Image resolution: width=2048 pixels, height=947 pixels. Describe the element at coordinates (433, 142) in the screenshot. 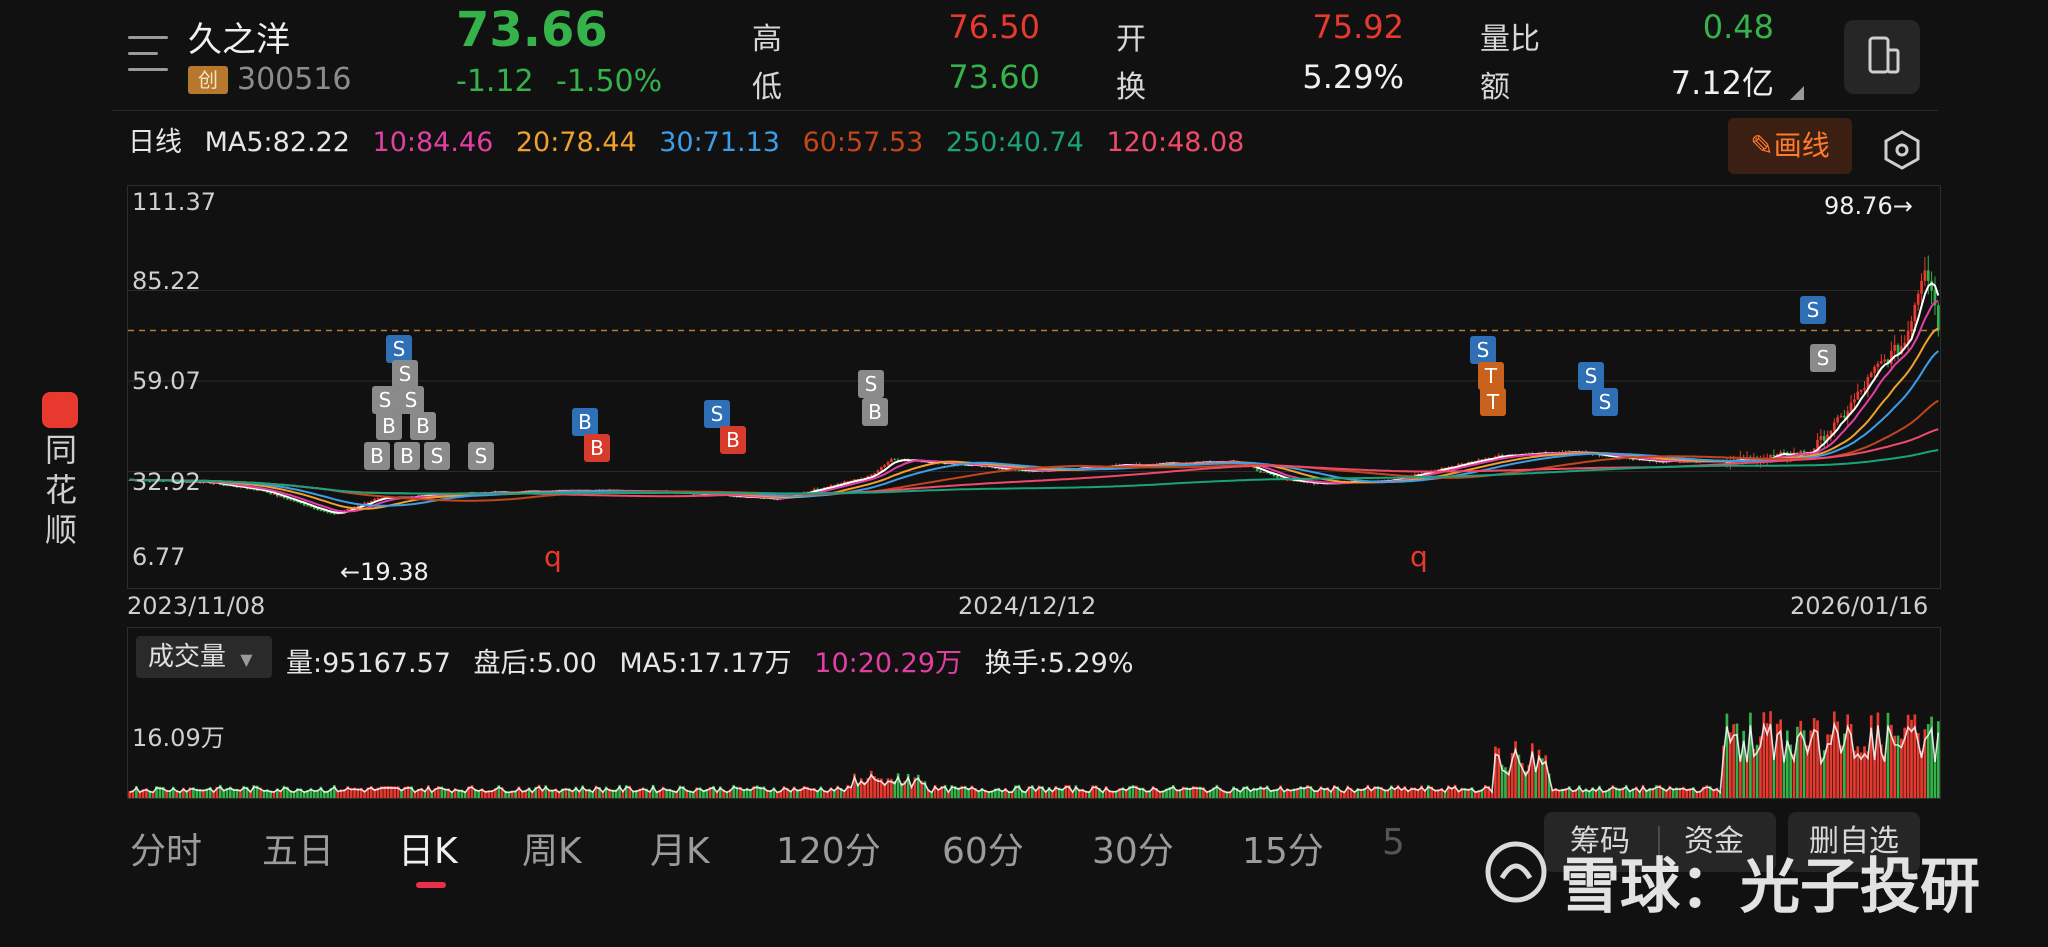

I see `ma10-value: 10:84.46` at that location.